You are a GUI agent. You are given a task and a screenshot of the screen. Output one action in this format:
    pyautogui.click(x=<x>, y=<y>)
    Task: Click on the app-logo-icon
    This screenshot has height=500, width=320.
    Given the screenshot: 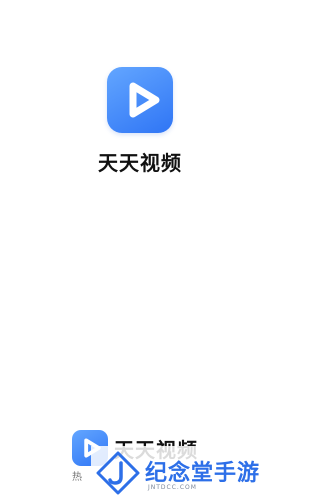 What is the action you would take?
    pyautogui.click(x=140, y=100)
    